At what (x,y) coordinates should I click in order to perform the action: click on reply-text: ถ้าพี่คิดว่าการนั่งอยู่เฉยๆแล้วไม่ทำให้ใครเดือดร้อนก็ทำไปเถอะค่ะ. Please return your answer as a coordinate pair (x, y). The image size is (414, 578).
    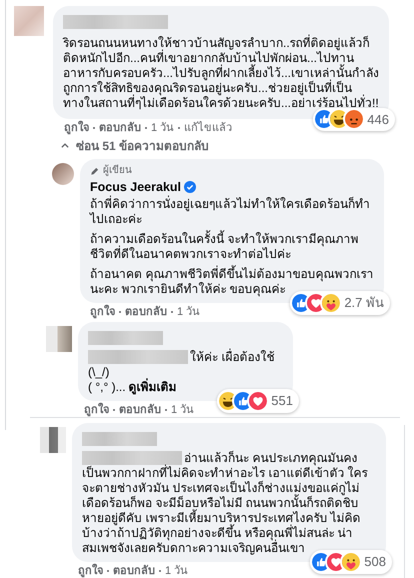
    Looking at the image, I should click on (230, 211).